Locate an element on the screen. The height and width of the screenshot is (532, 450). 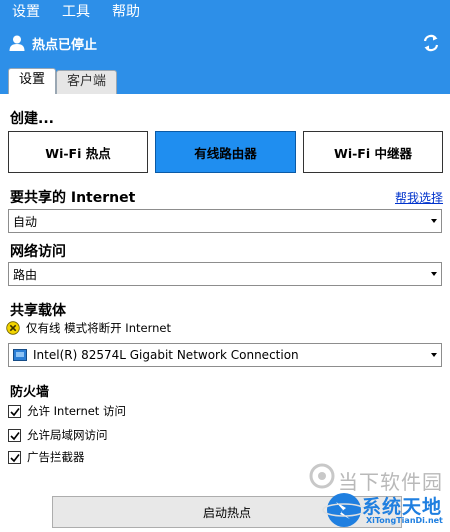
menu-settings: 设置 is located at coordinates (26, 12).